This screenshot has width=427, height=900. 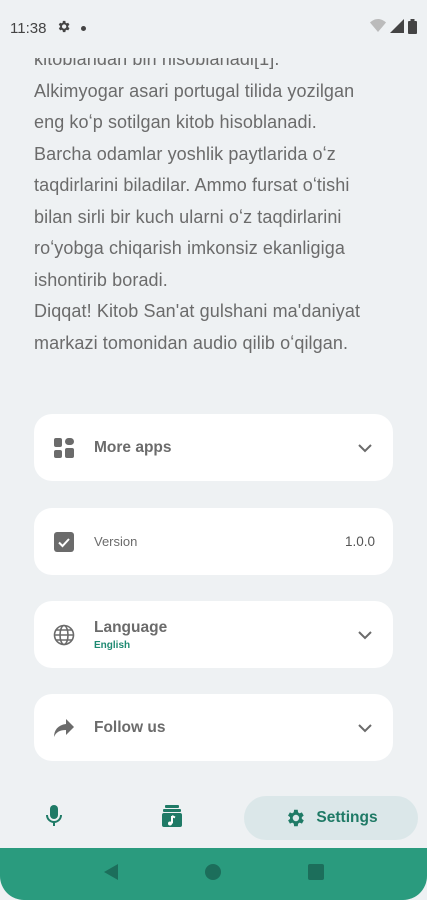 I want to click on version-label: Version, so click(x=116, y=541).